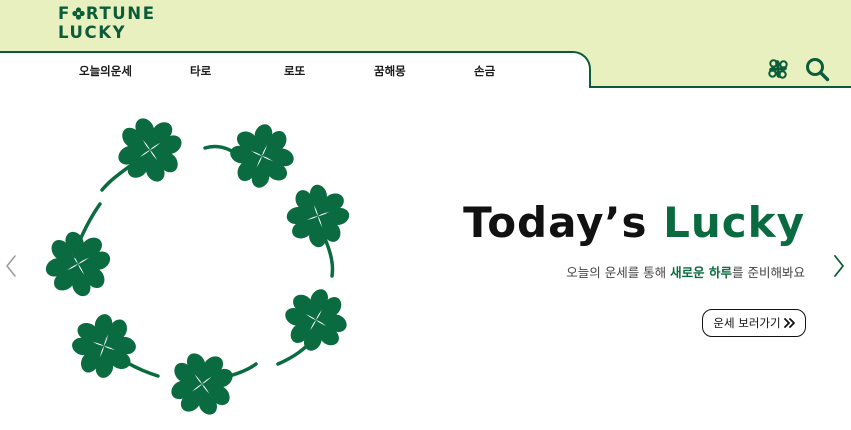  Describe the element at coordinates (747, 323) in the screenshot. I see `view-fortune-label: 운세 보러가기` at that location.